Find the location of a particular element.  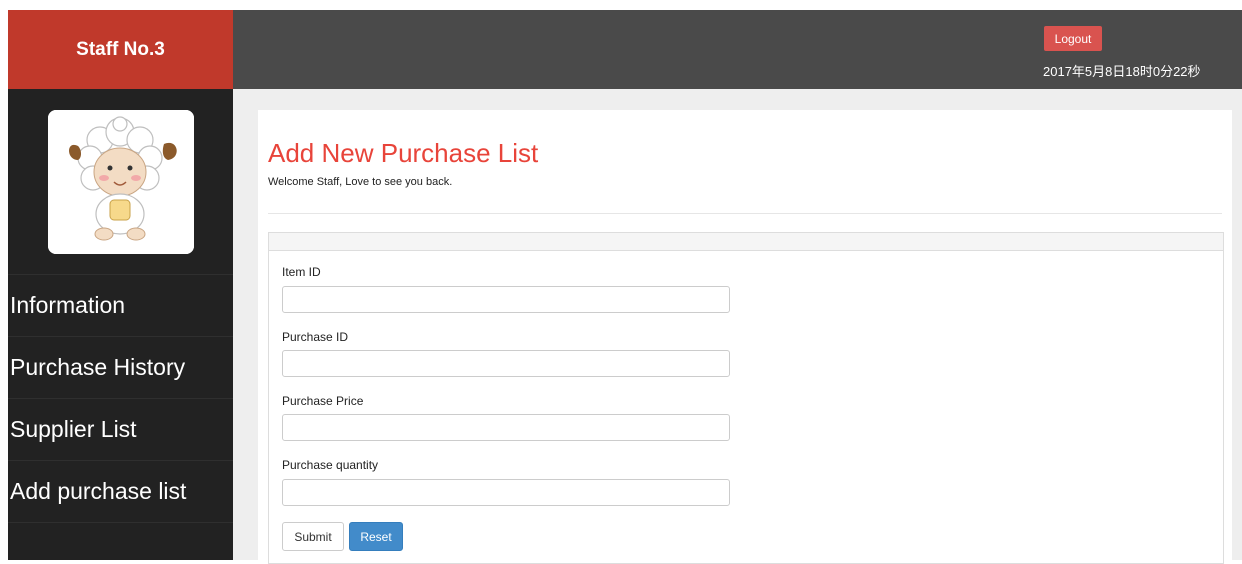

item-id-input is located at coordinates (506, 299).